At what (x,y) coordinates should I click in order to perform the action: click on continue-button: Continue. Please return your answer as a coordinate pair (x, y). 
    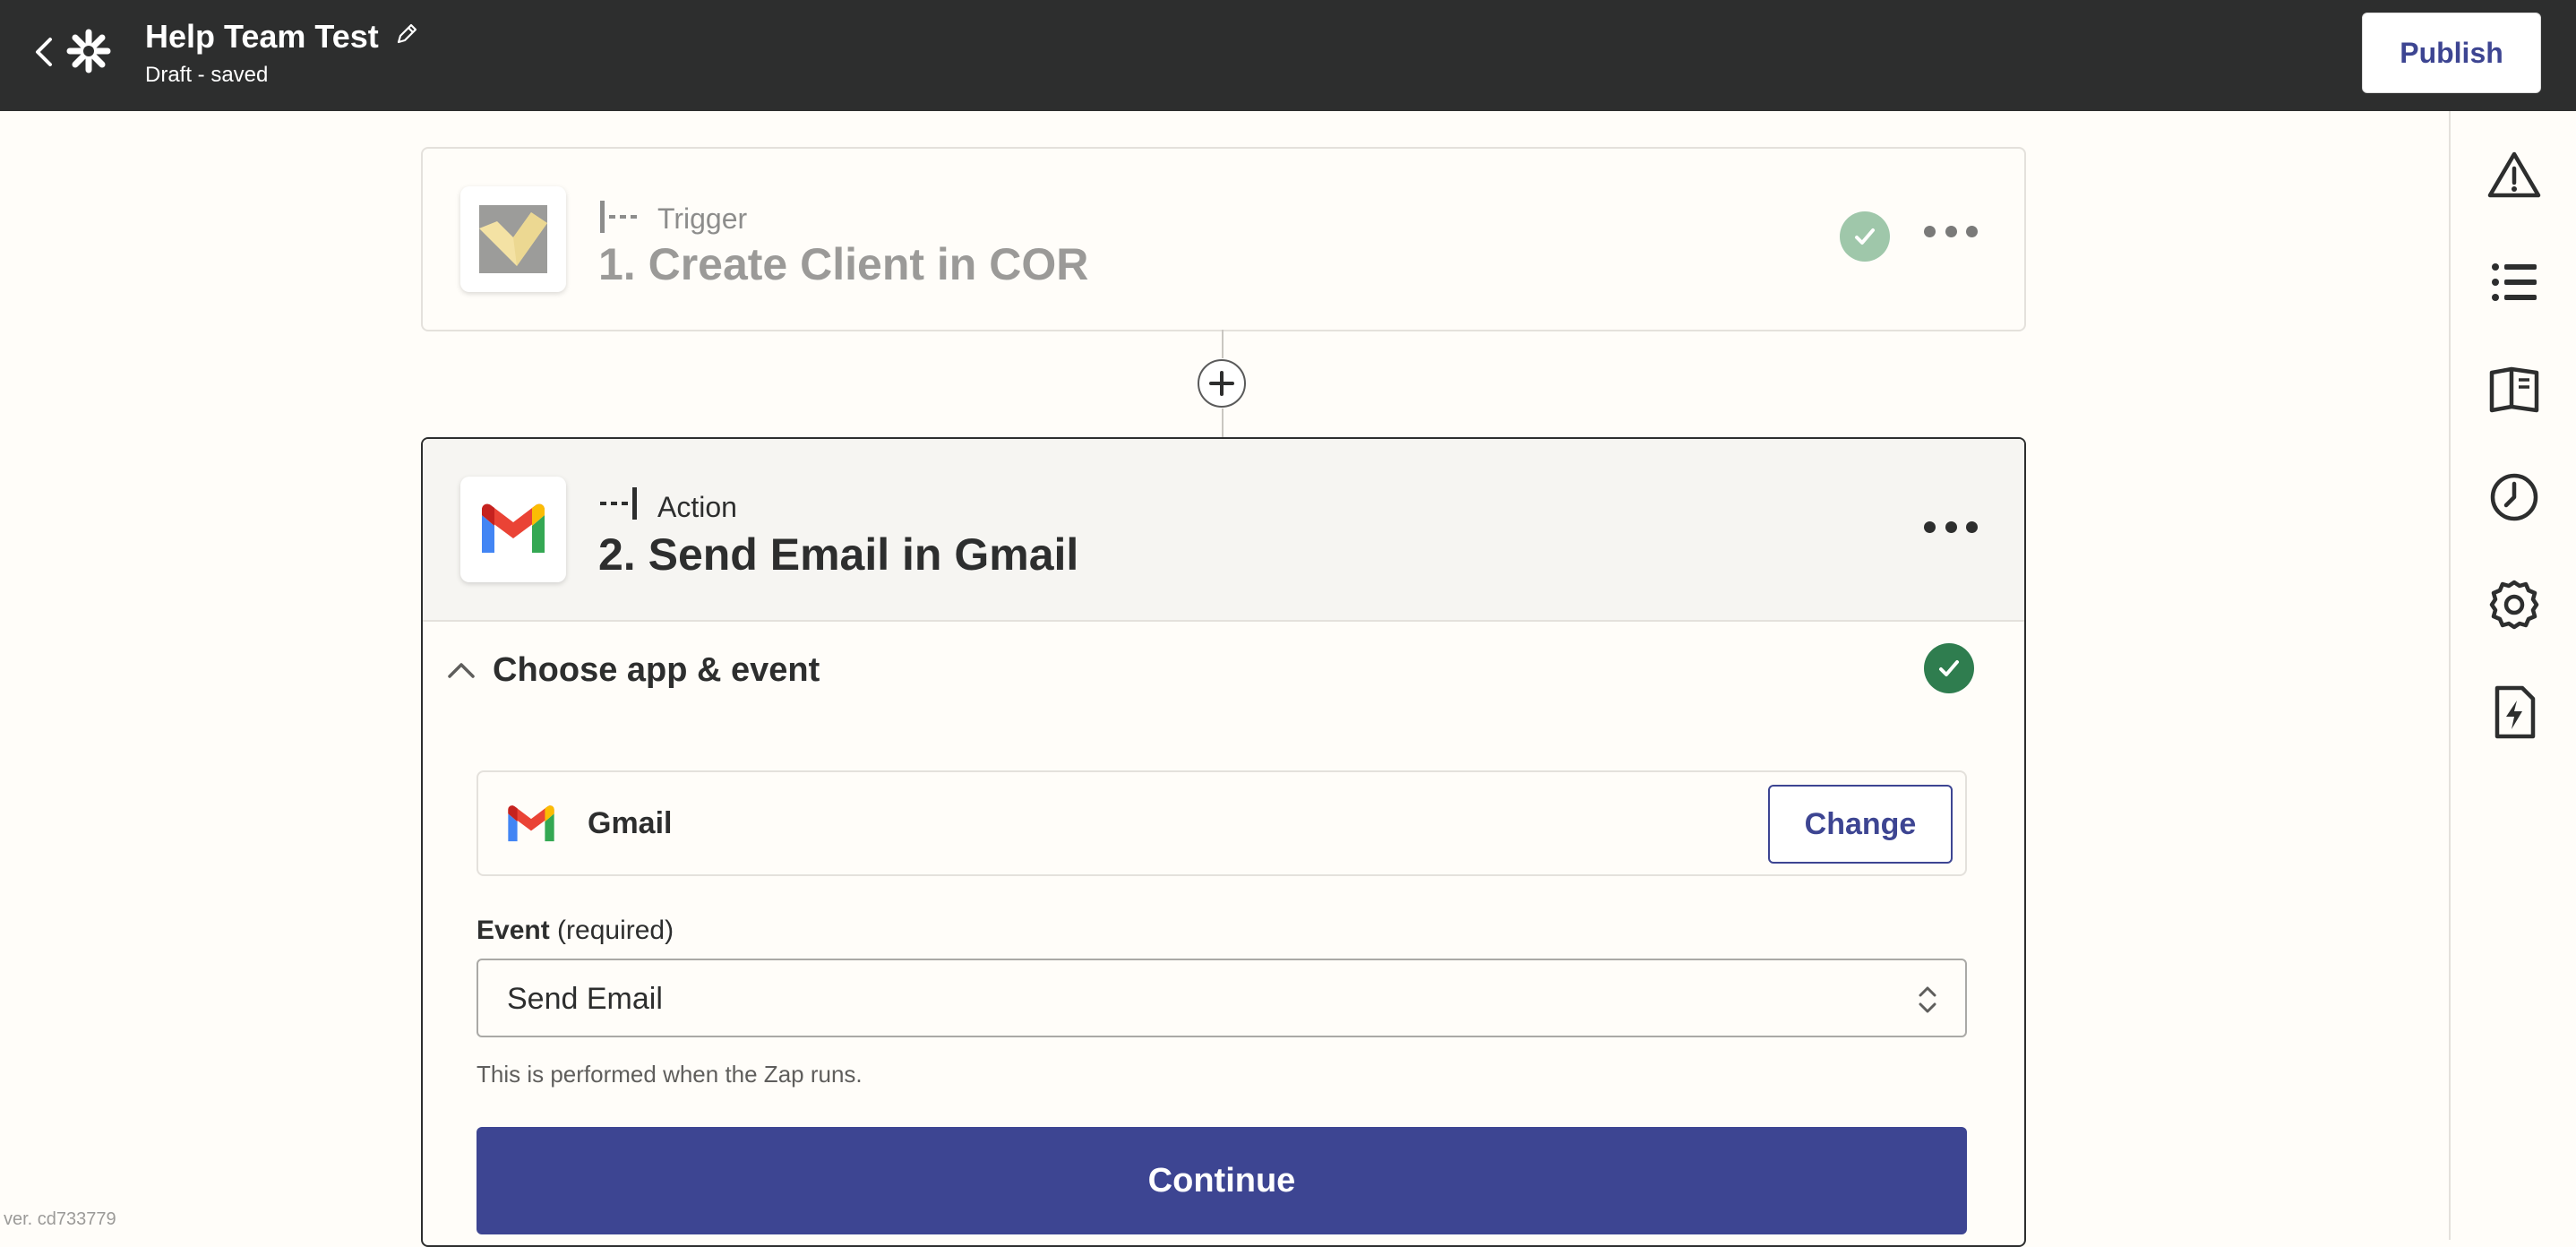
    Looking at the image, I should click on (1222, 1180).